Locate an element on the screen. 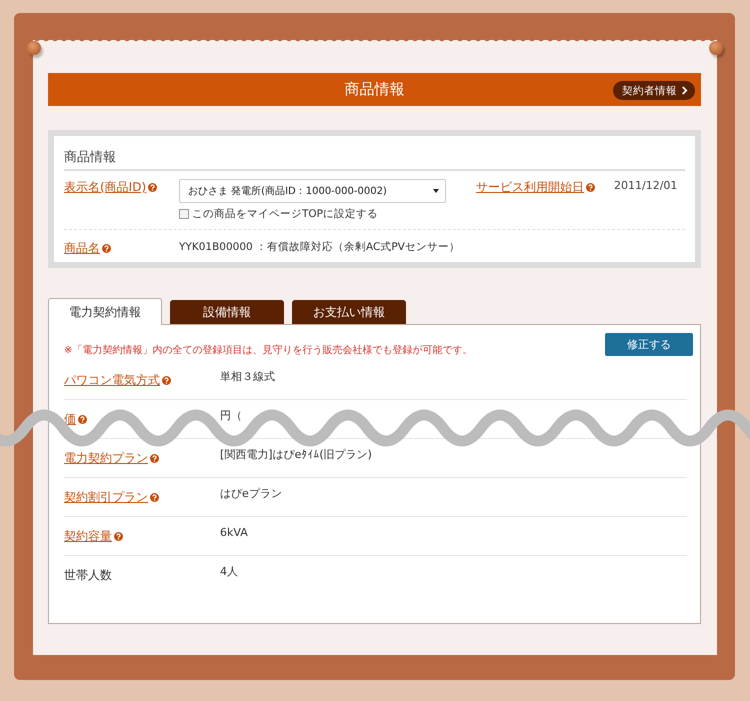  checkbox-label: この商品をマイページTOPに設定する is located at coordinates (285, 214).